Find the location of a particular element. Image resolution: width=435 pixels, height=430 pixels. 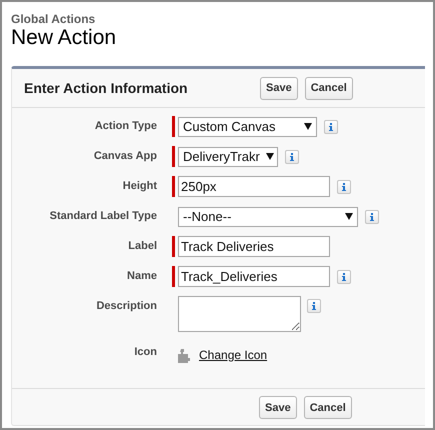

dropdown: DeliveryTrakr is located at coordinates (228, 156).